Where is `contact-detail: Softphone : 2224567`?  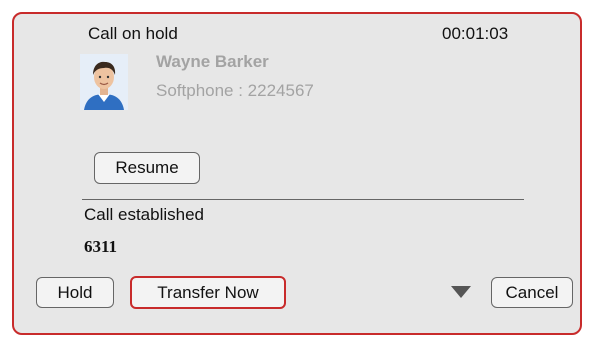 contact-detail: Softphone : 2224567 is located at coordinates (235, 90).